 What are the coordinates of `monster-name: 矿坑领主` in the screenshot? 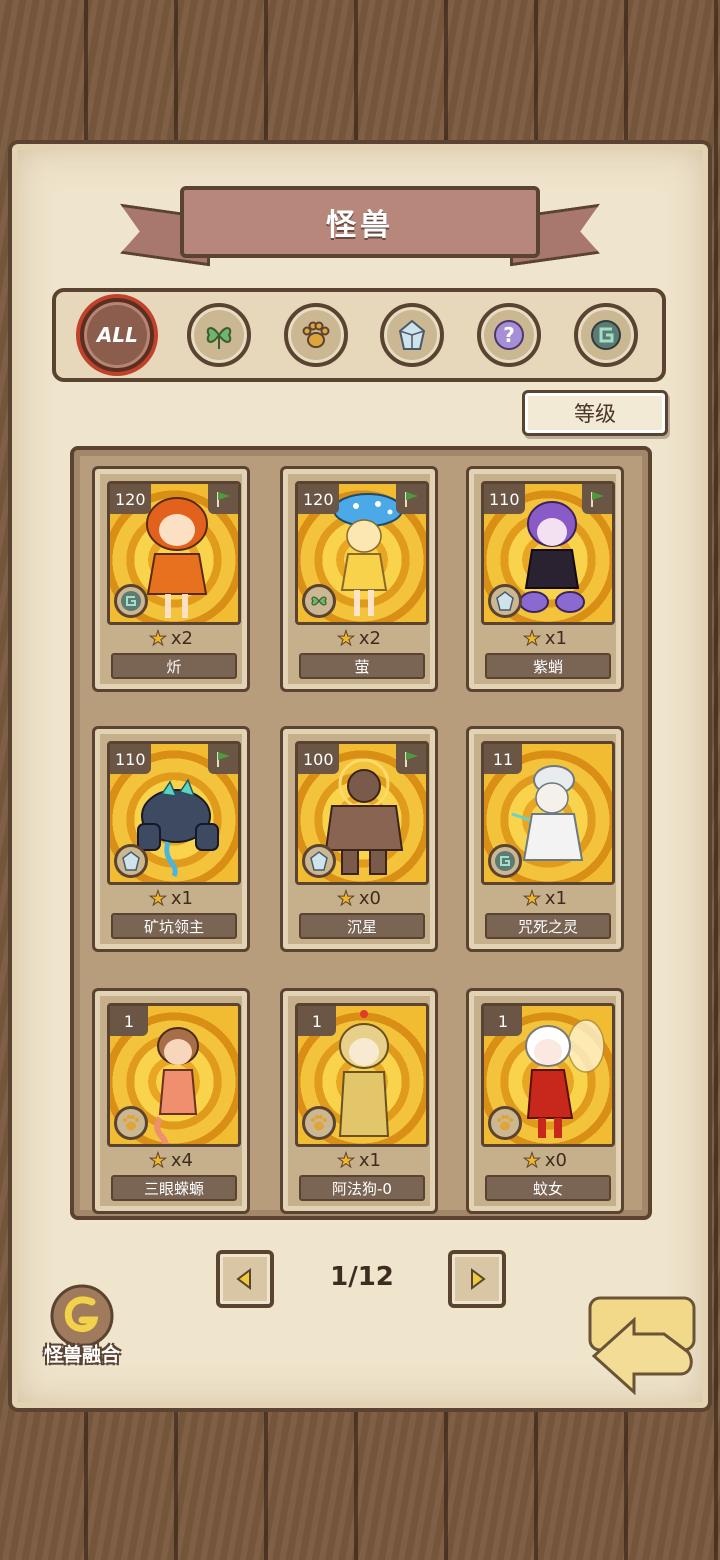 It's located at (174, 926).